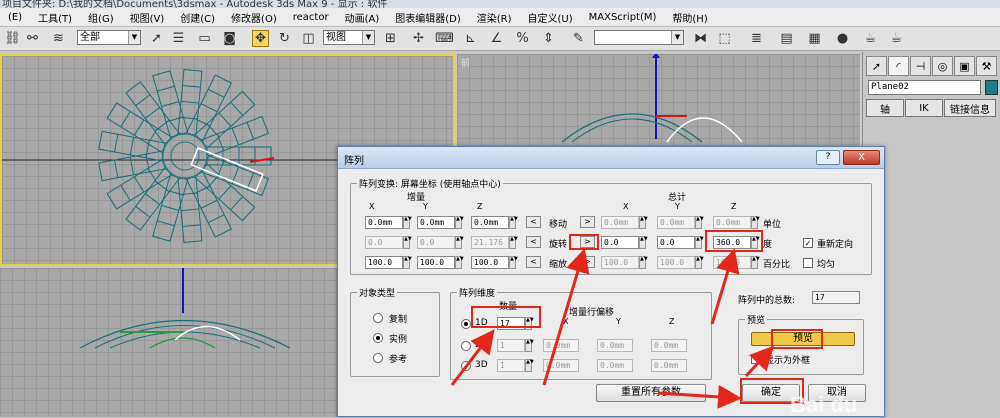 Image resolution: width=1000 pixels, height=418 pixels. Describe the element at coordinates (466, 346) in the screenshot. I see `dim-2d-radio` at that location.